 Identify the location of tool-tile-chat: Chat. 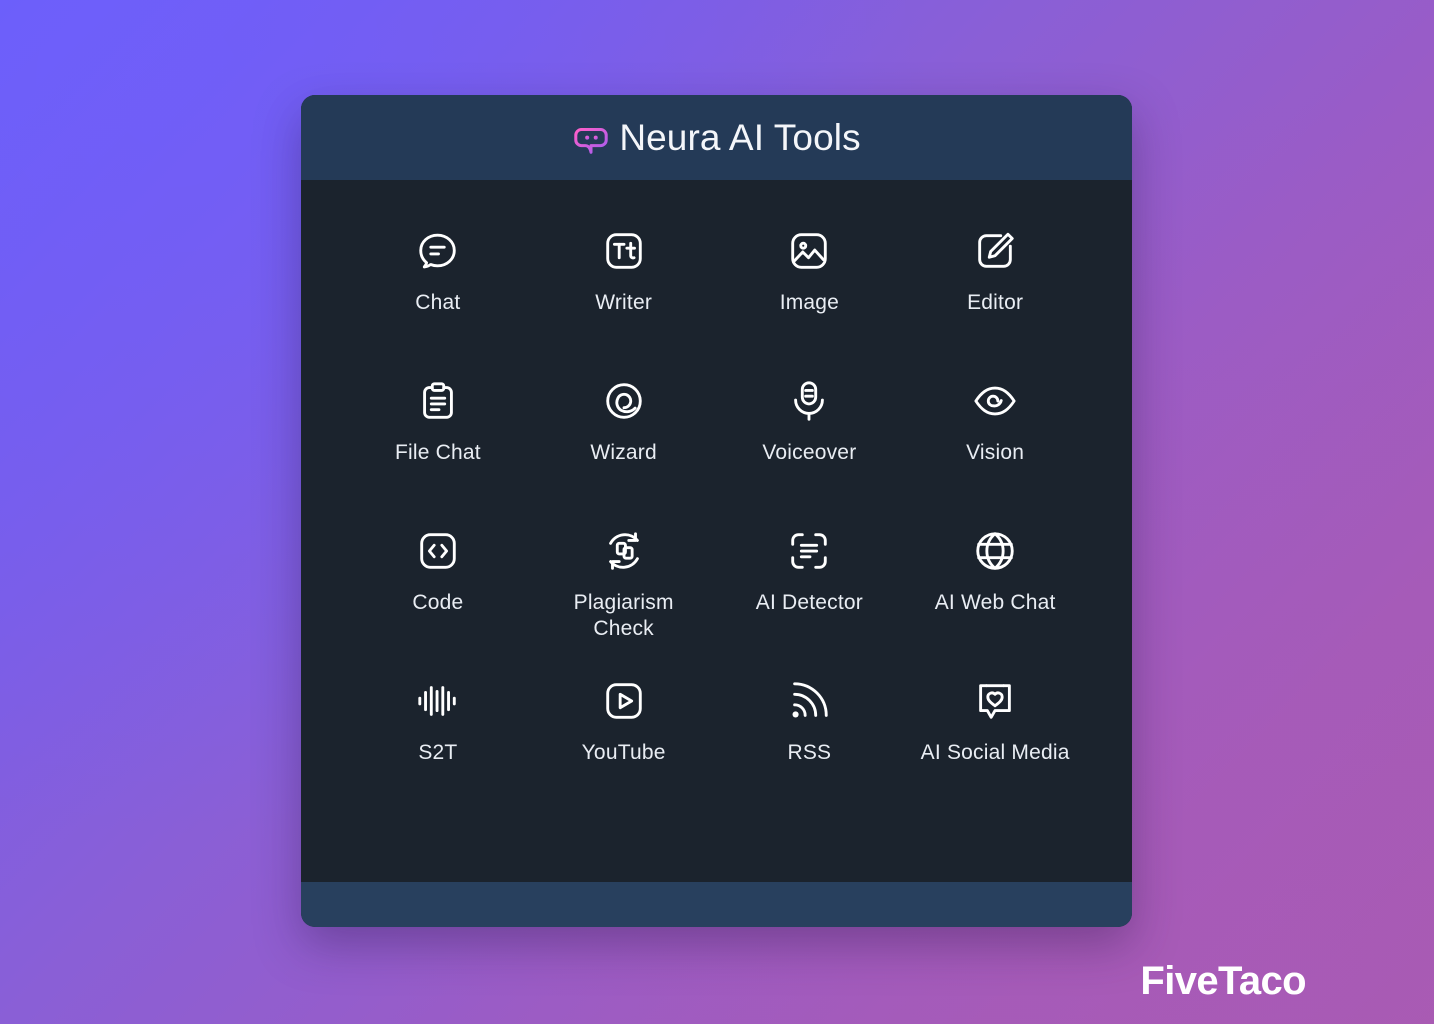
(438, 303).